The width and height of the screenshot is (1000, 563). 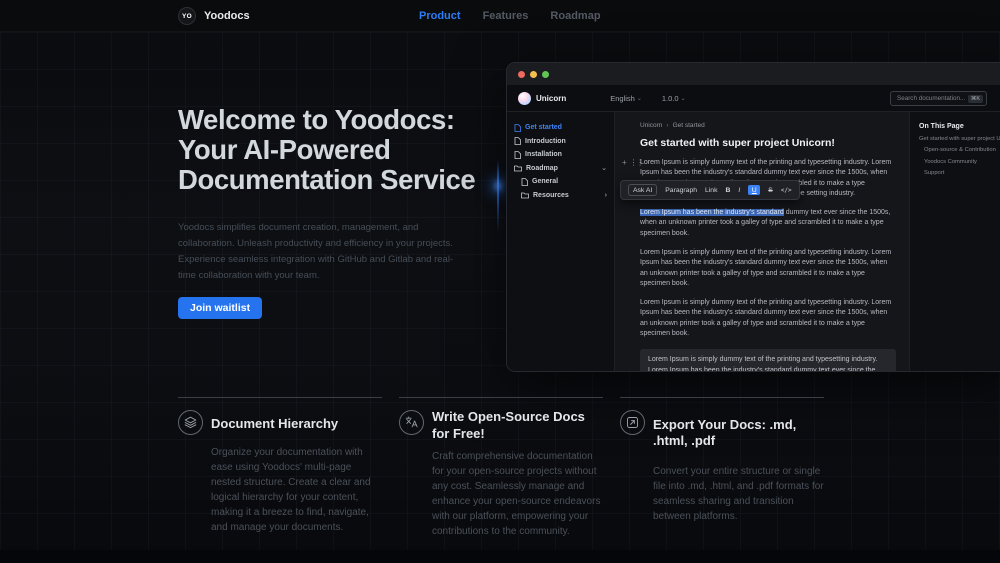 I want to click on export-icon, so click(x=632, y=422).